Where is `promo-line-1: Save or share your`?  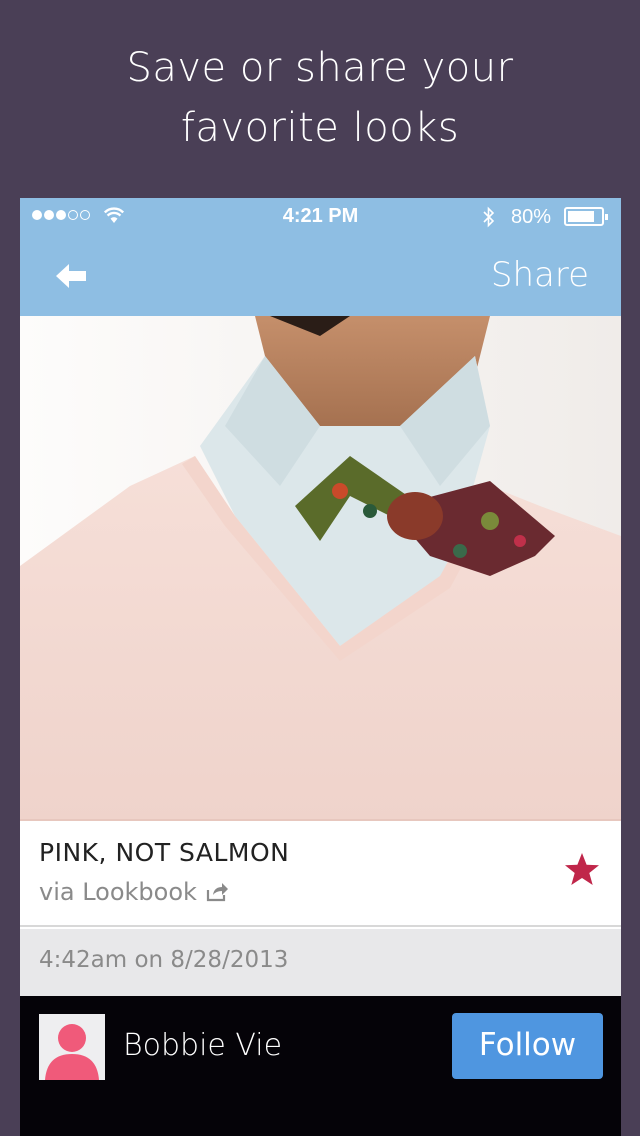 promo-line-1: Save or share your is located at coordinates (320, 68).